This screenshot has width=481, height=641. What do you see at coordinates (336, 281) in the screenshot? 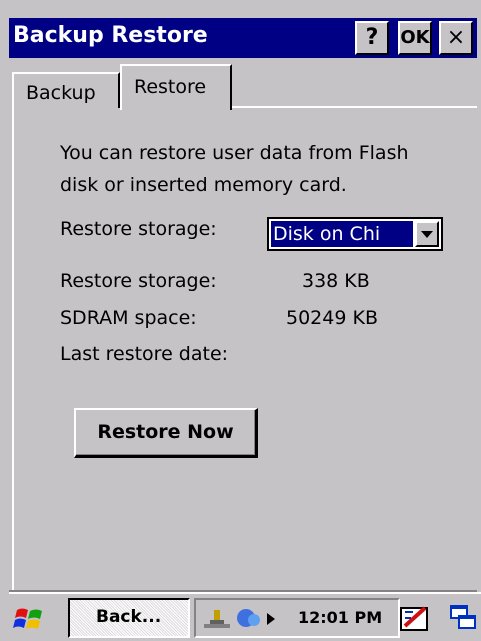
I see `info-value-restore-storage: 338 KB` at bounding box center [336, 281].